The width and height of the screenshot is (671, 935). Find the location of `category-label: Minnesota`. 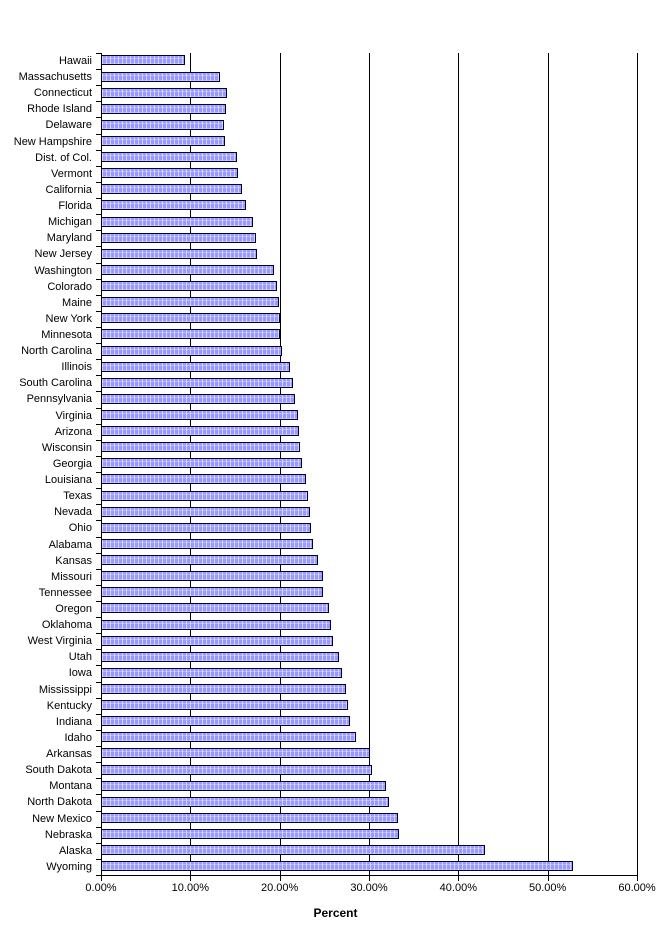

category-label: Minnesota is located at coordinates (66, 335).